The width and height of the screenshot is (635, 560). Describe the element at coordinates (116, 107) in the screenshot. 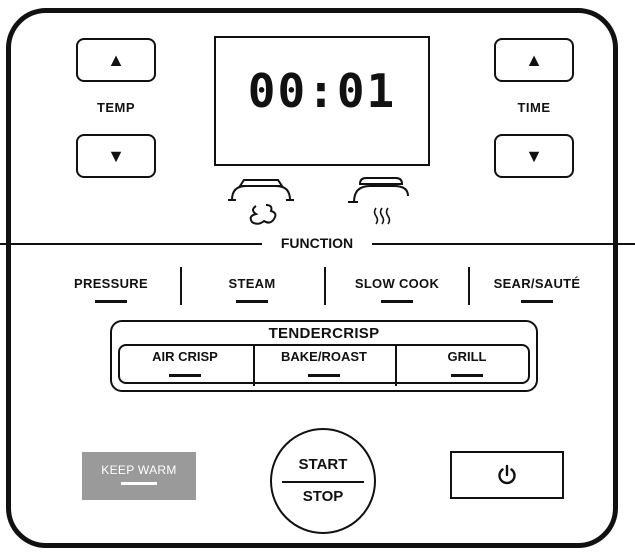

I see `temp-label: TEMP` at that location.